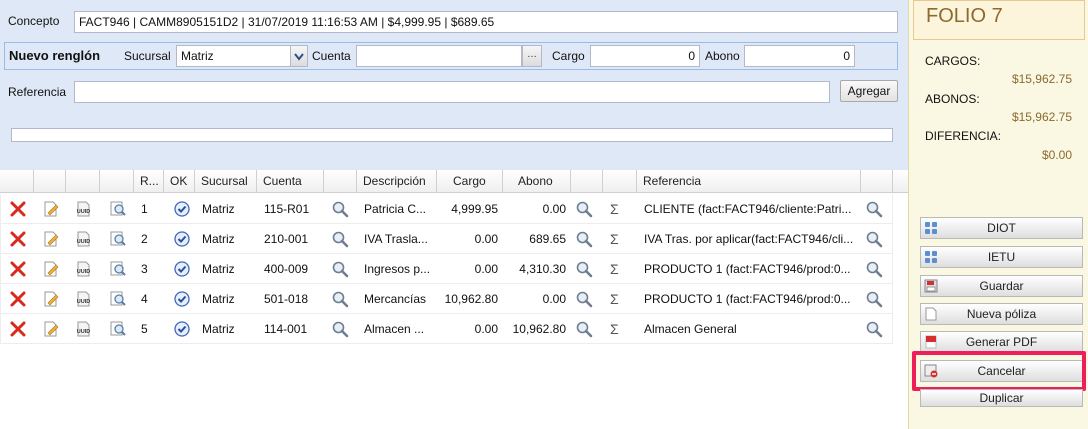 The height and width of the screenshot is (429, 1088). I want to click on header-edit, so click(50, 181).